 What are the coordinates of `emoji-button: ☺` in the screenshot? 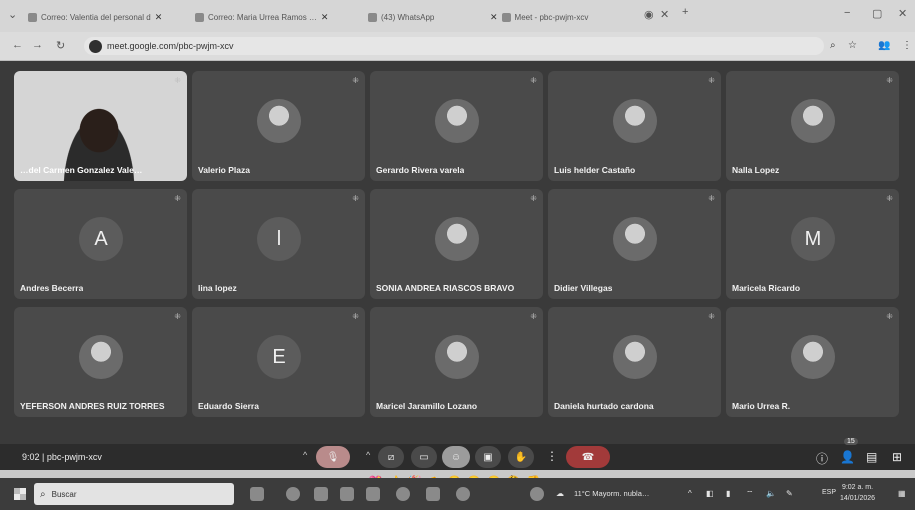 It's located at (456, 457).